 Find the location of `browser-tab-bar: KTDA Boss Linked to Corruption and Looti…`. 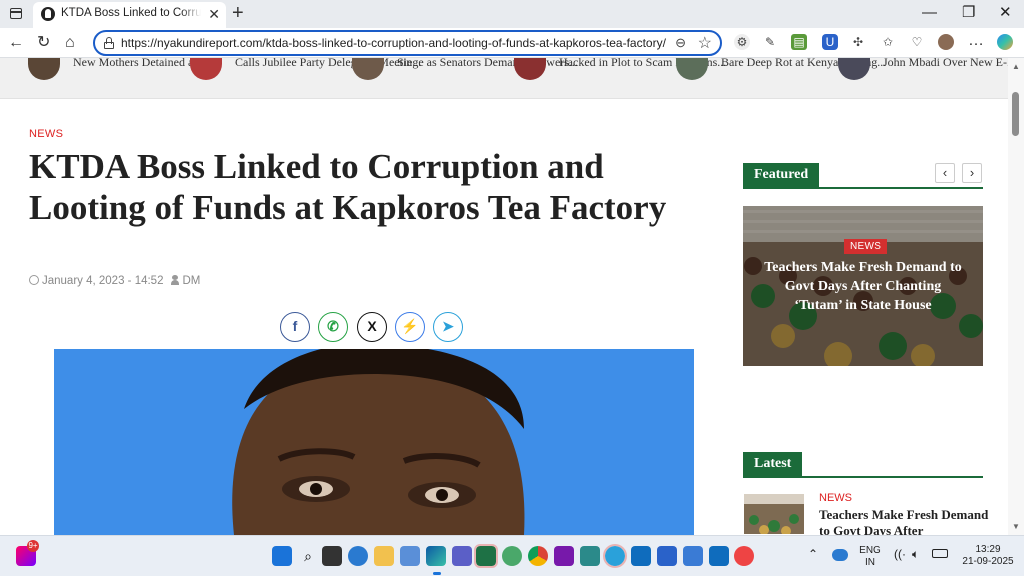

browser-tab-bar: KTDA Boss Linked to Corruption and Looti… is located at coordinates (512, 14).